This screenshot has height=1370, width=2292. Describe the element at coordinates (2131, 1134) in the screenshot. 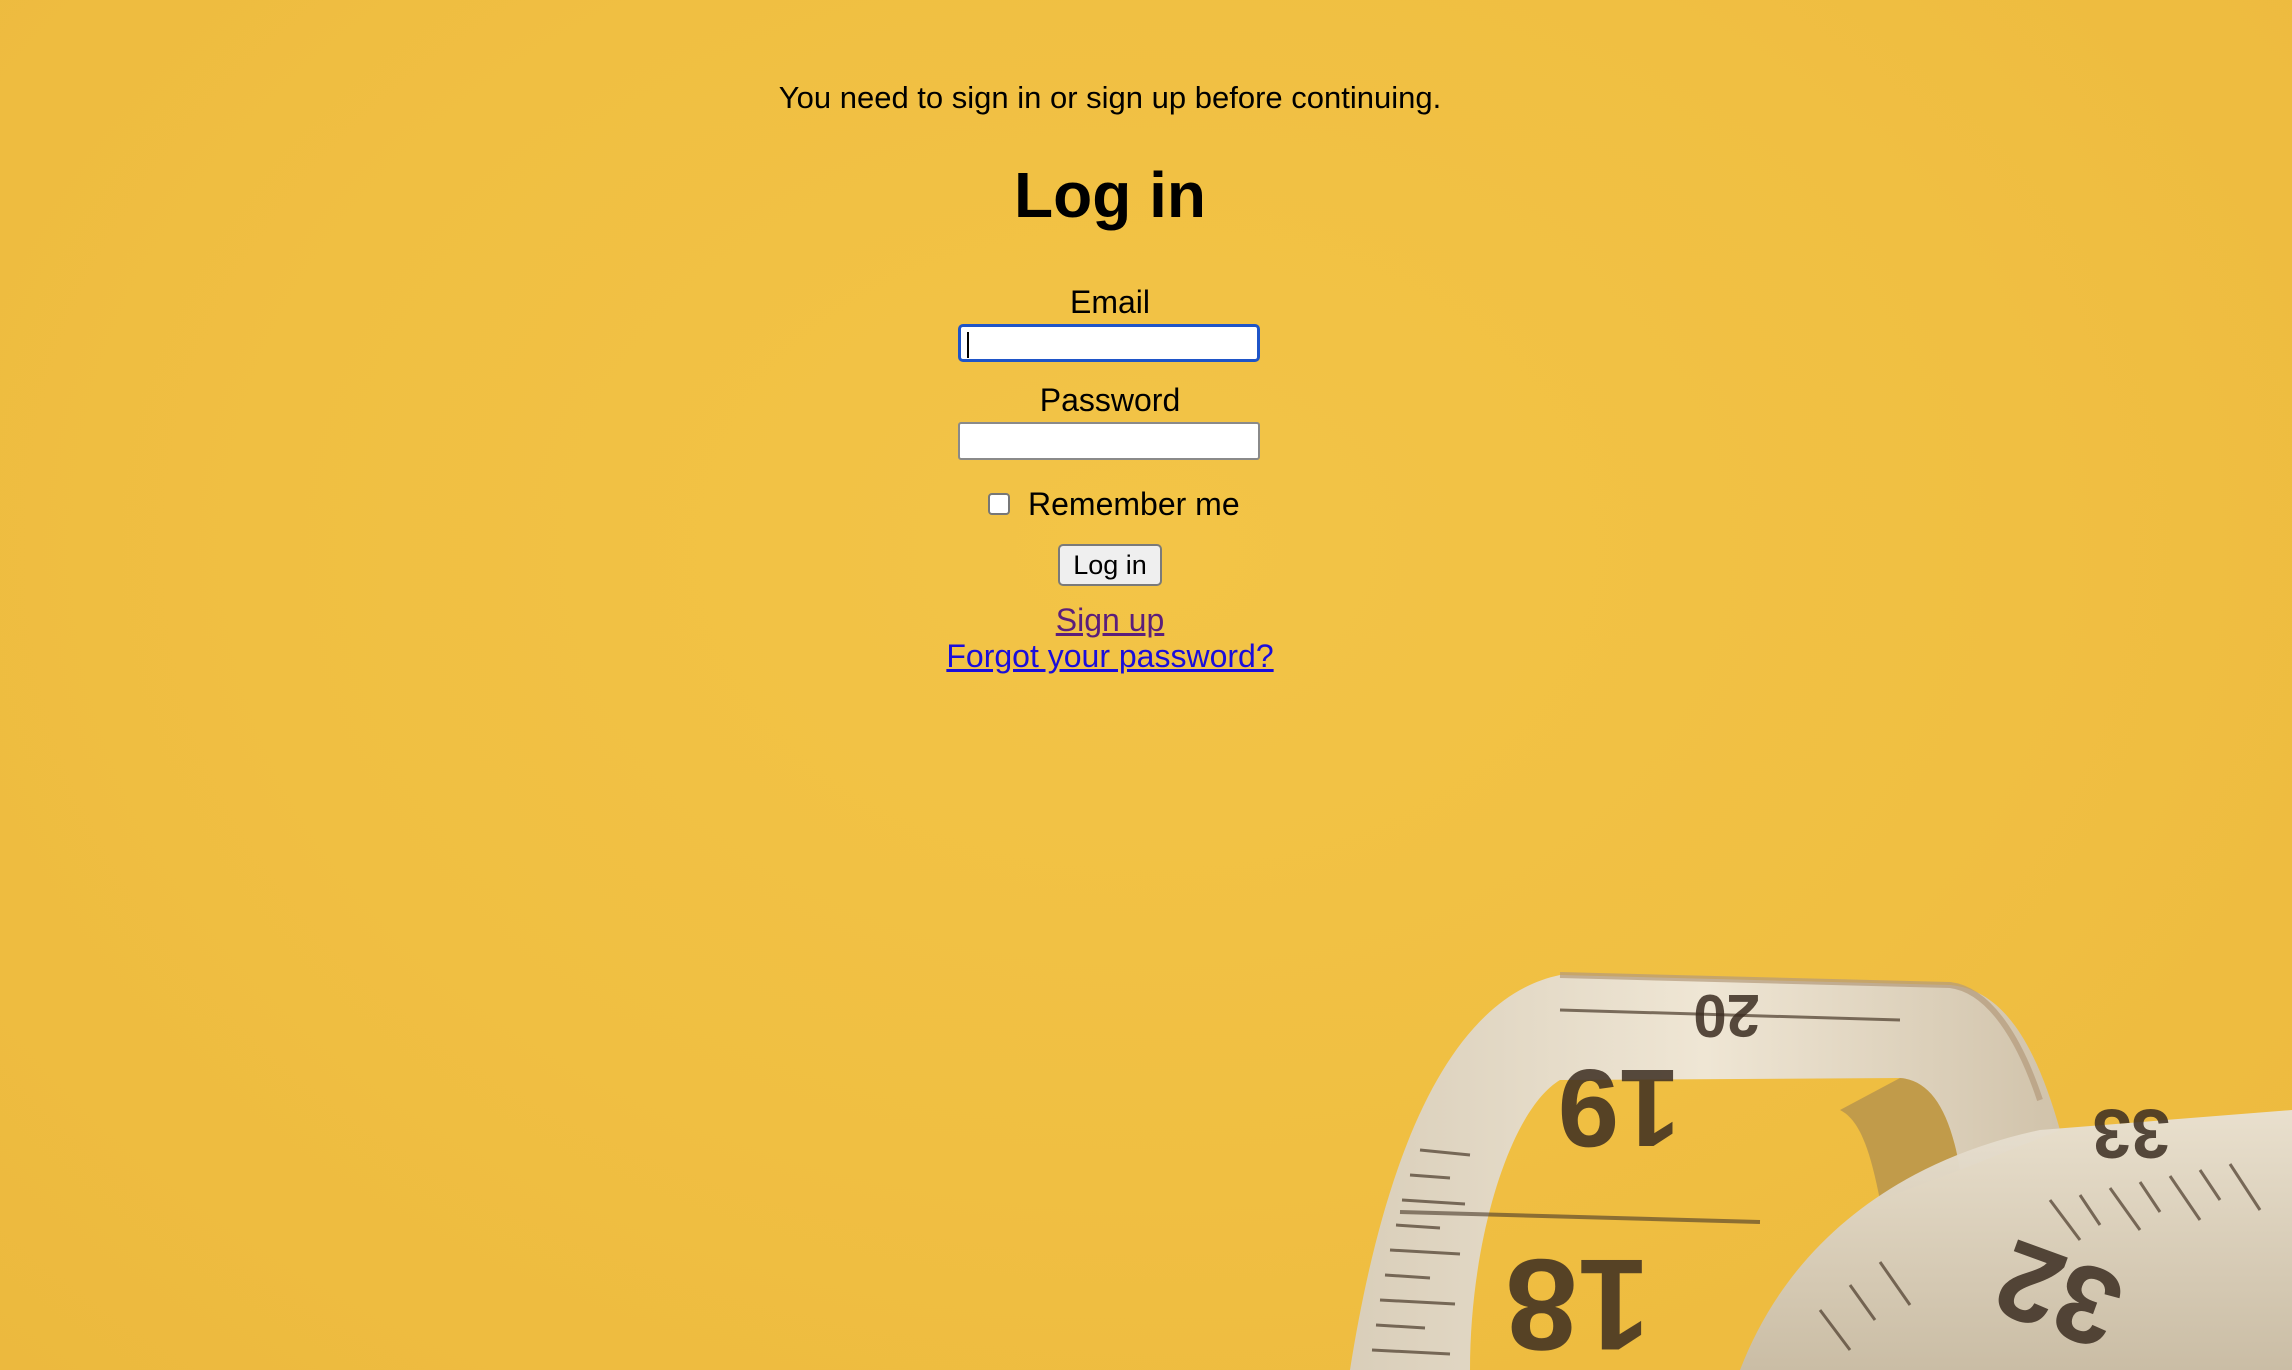

I see `svg-text: 33` at that location.